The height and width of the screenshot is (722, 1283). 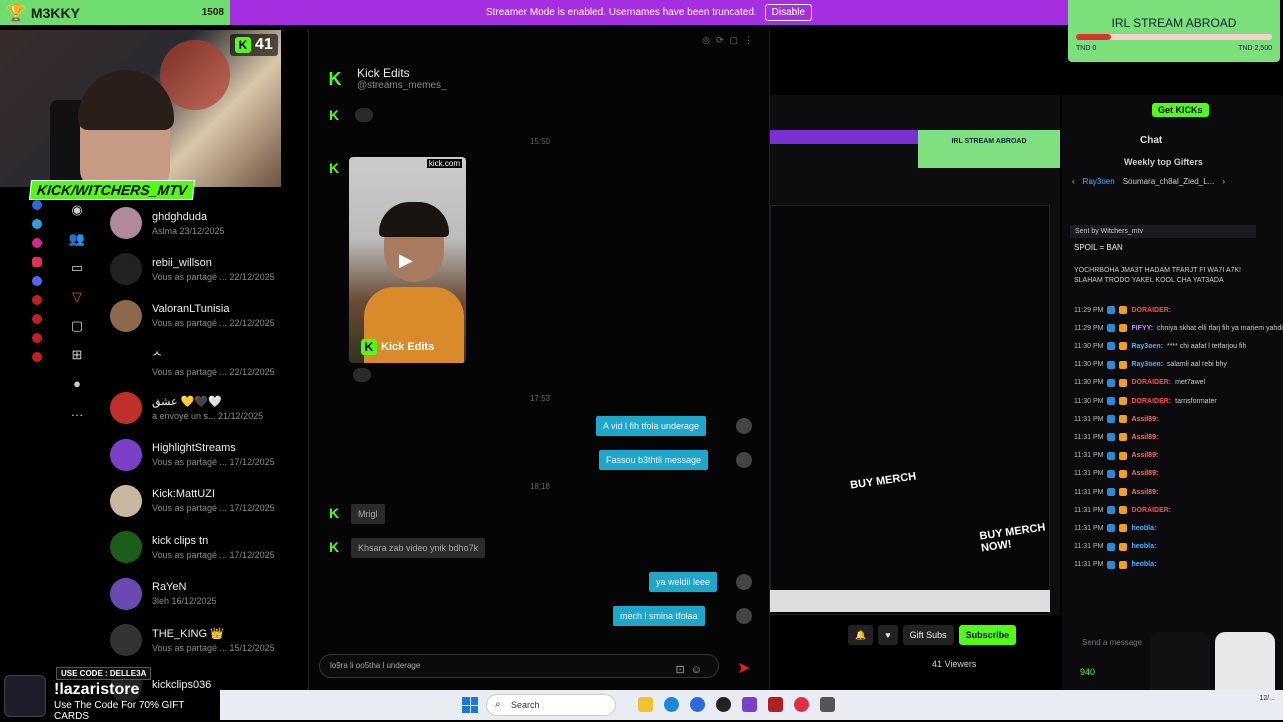 I want to click on get-kicks-button: Get KICKs, so click(x=1180, y=110).